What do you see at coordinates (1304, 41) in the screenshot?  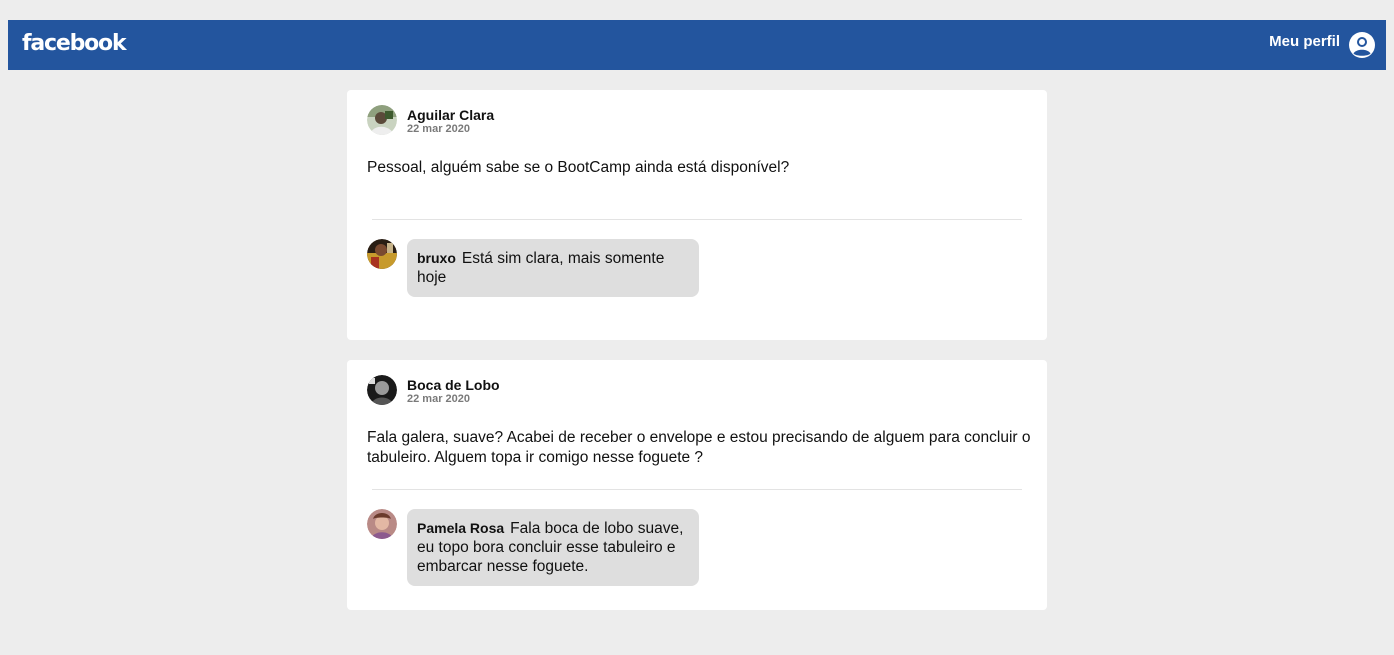 I see `profile-label: Meu perfil` at bounding box center [1304, 41].